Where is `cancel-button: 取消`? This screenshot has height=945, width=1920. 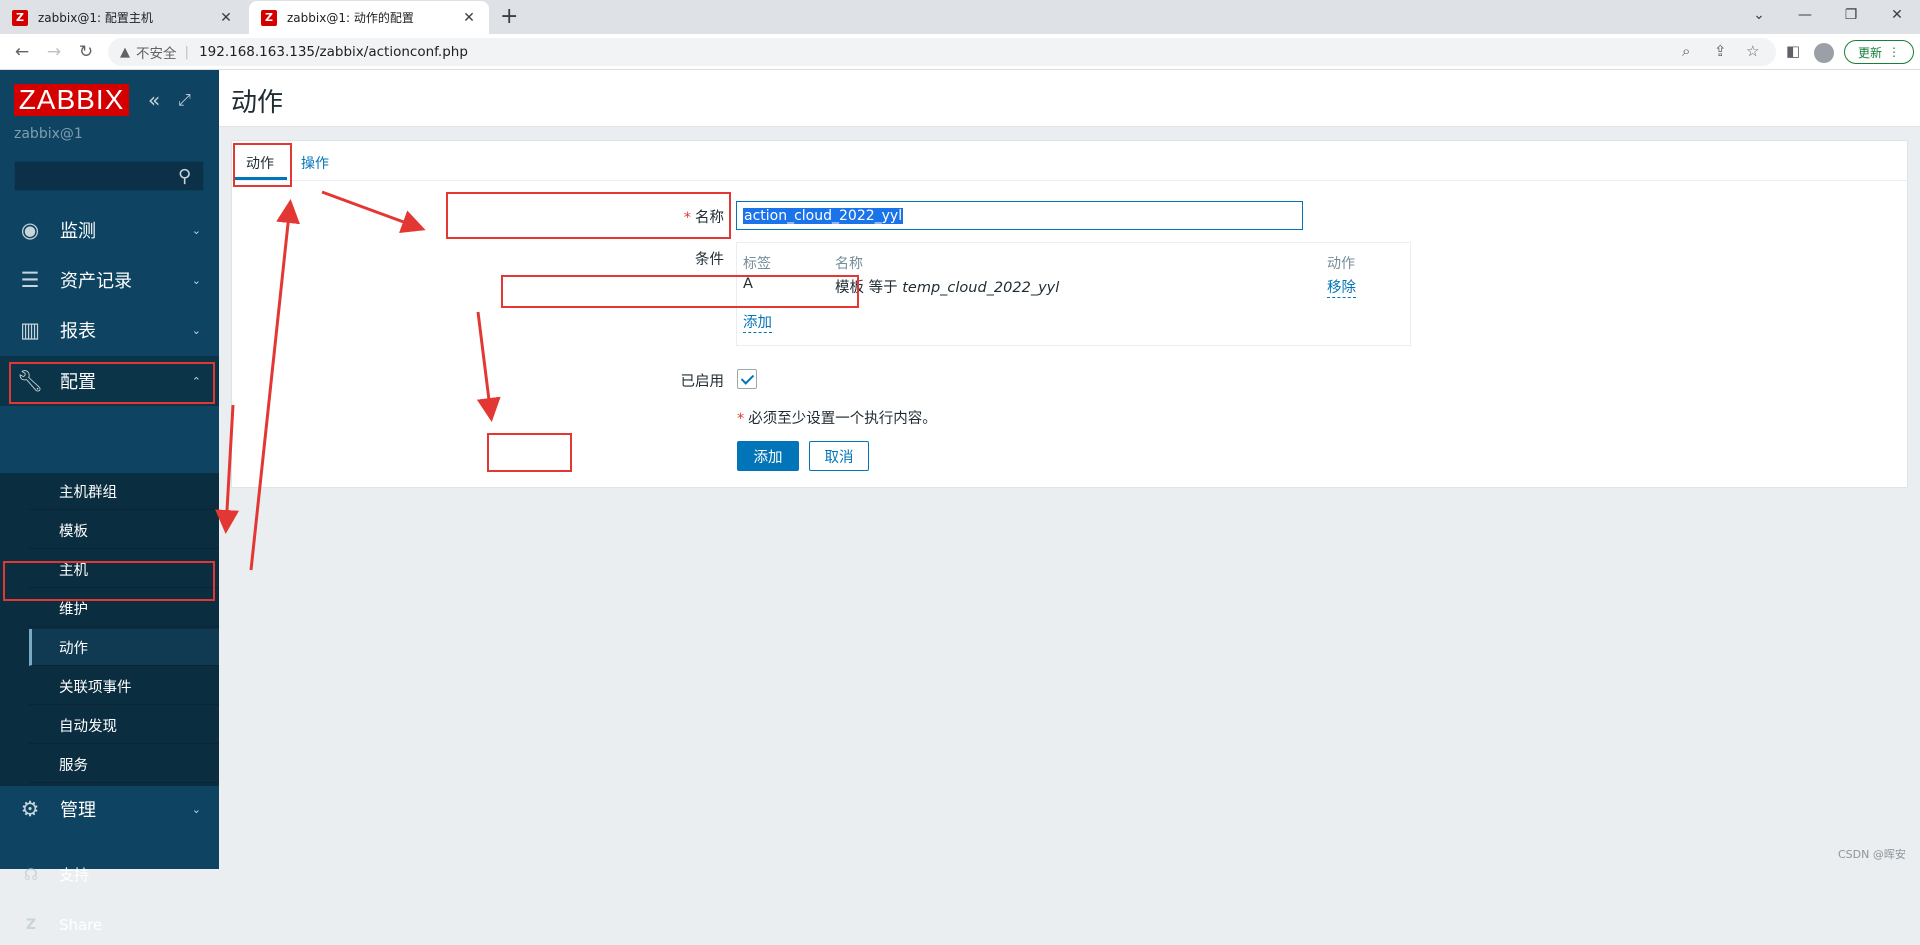
cancel-button: 取消 is located at coordinates (839, 456).